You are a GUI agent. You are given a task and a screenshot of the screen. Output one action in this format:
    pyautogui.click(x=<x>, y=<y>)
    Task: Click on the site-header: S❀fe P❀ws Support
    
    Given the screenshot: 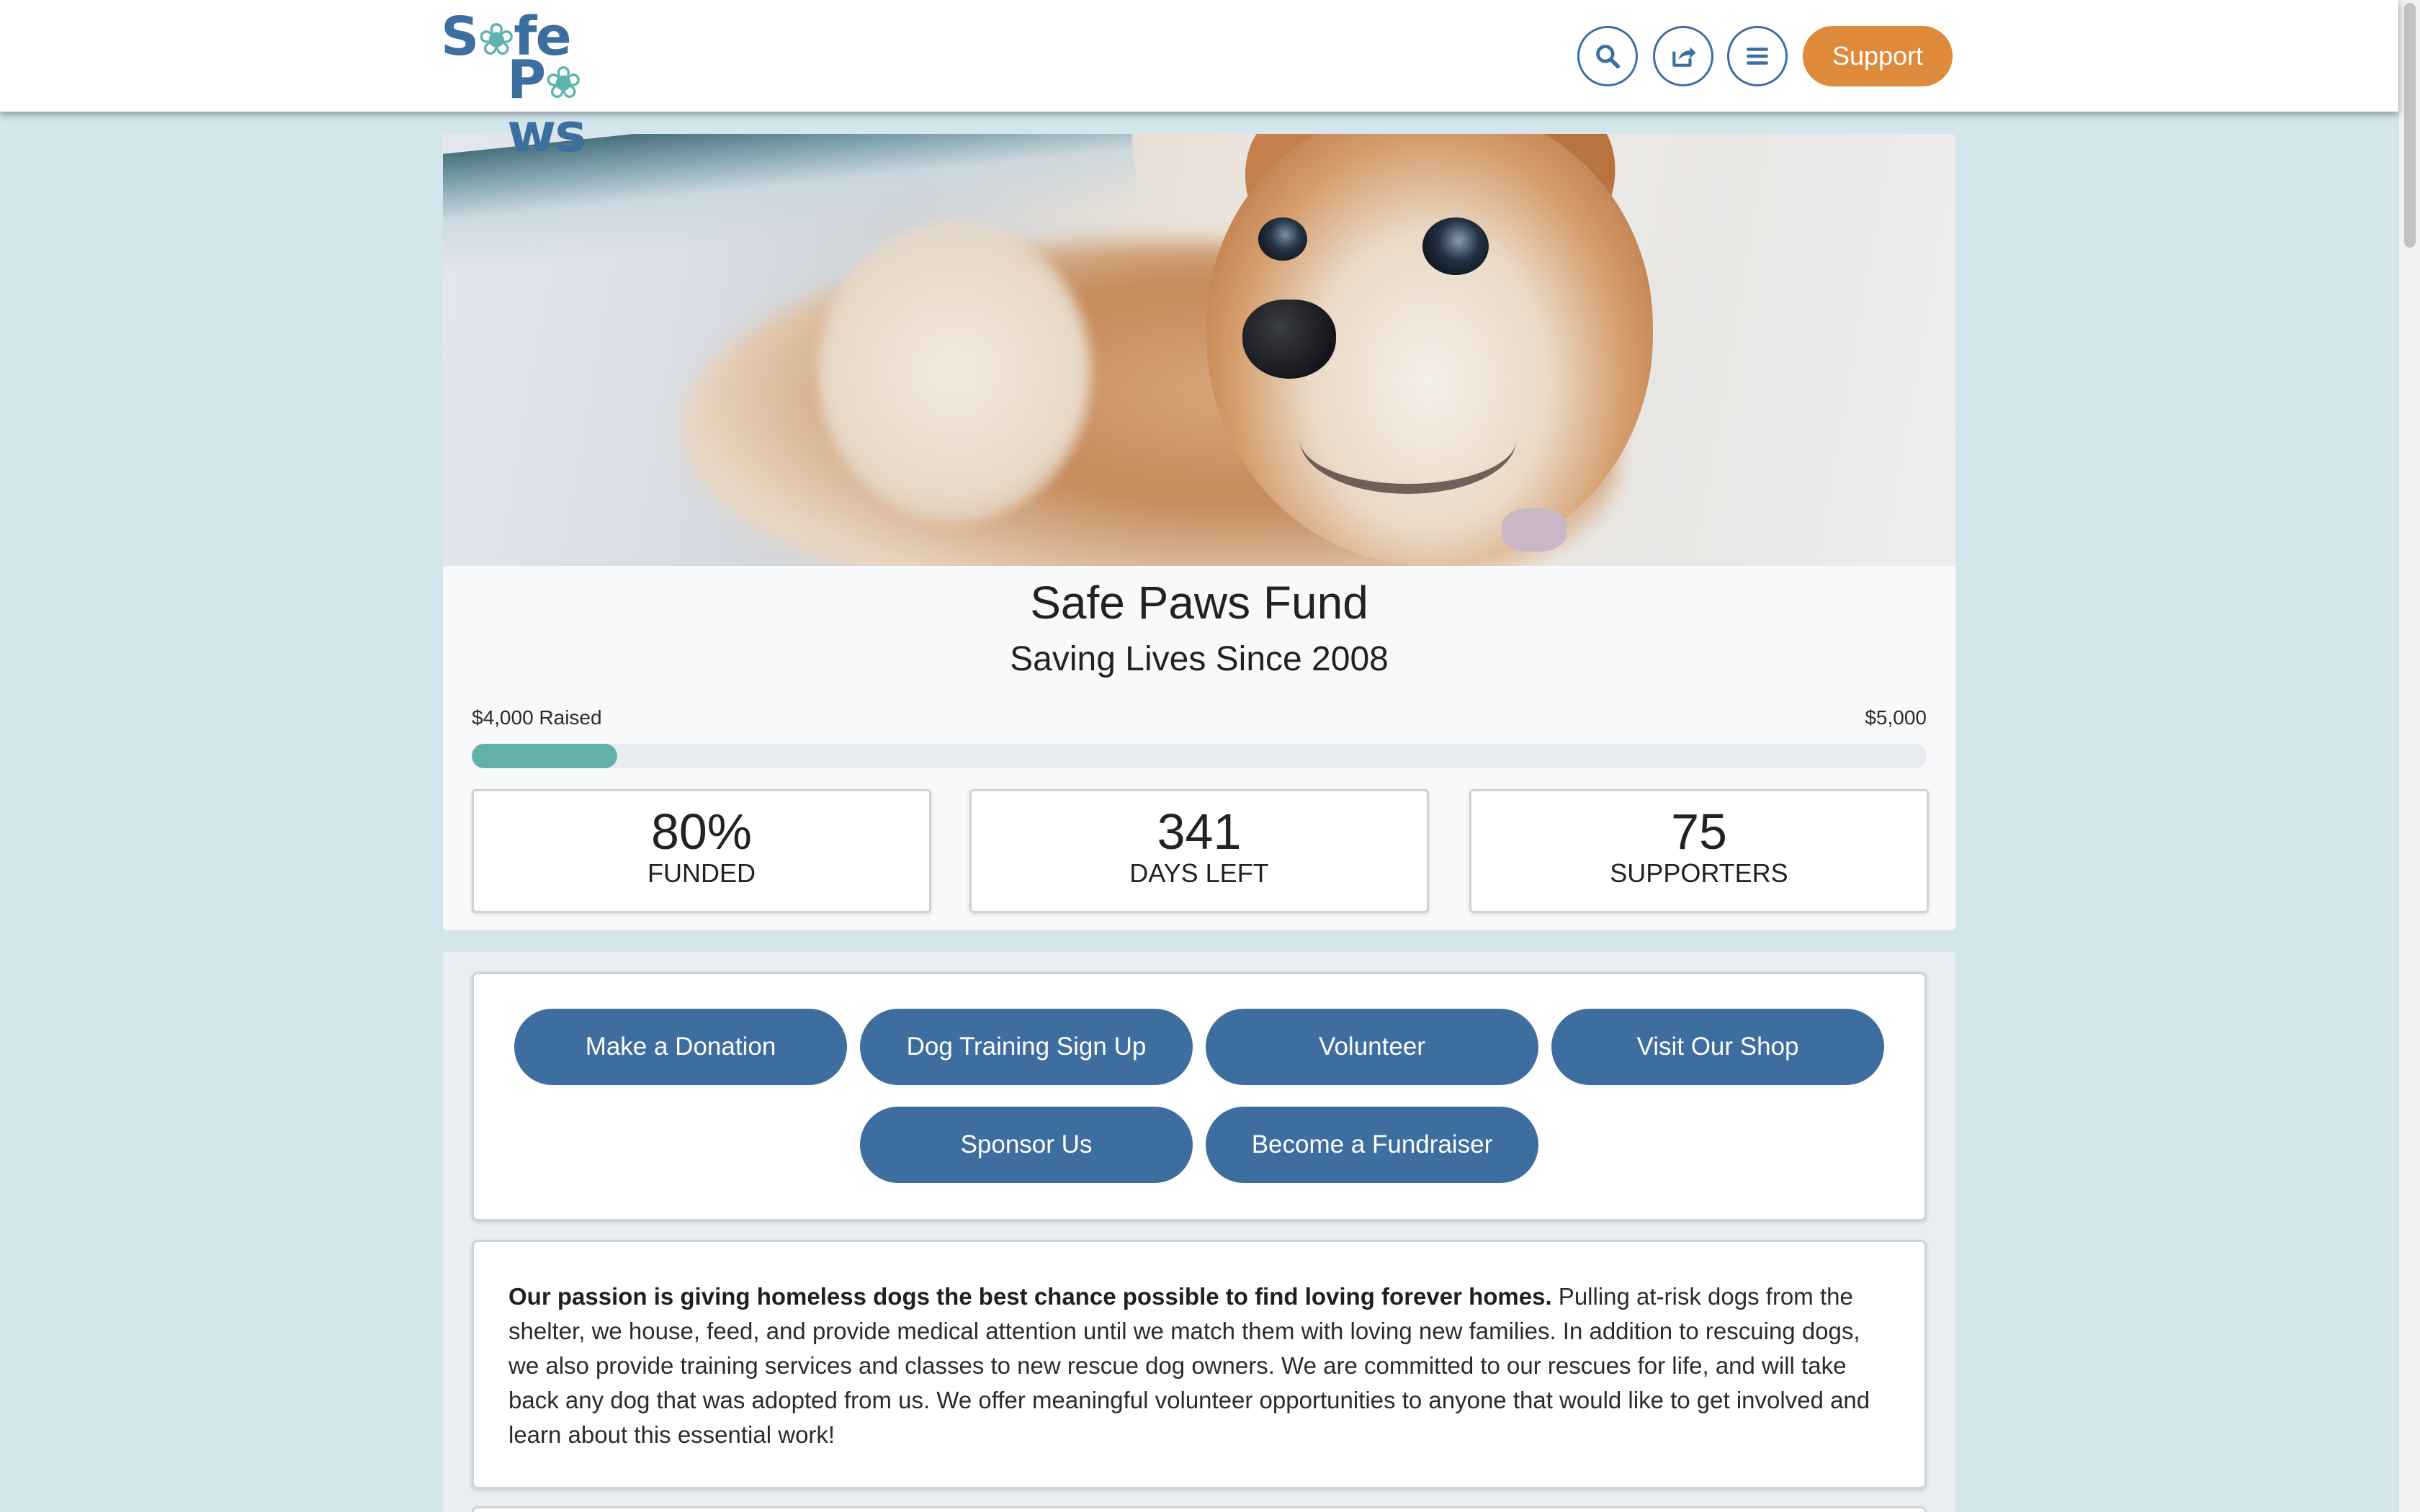 What is the action you would take?
    pyautogui.click(x=1199, y=80)
    